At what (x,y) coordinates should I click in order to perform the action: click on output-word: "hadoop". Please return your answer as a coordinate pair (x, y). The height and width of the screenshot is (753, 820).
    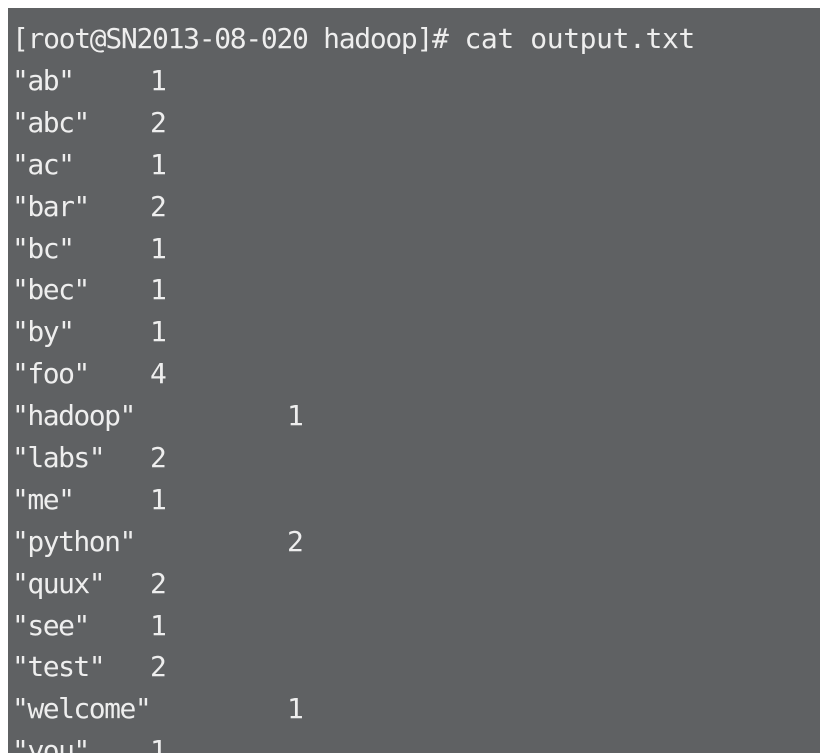
    Looking at the image, I should click on (74, 416).